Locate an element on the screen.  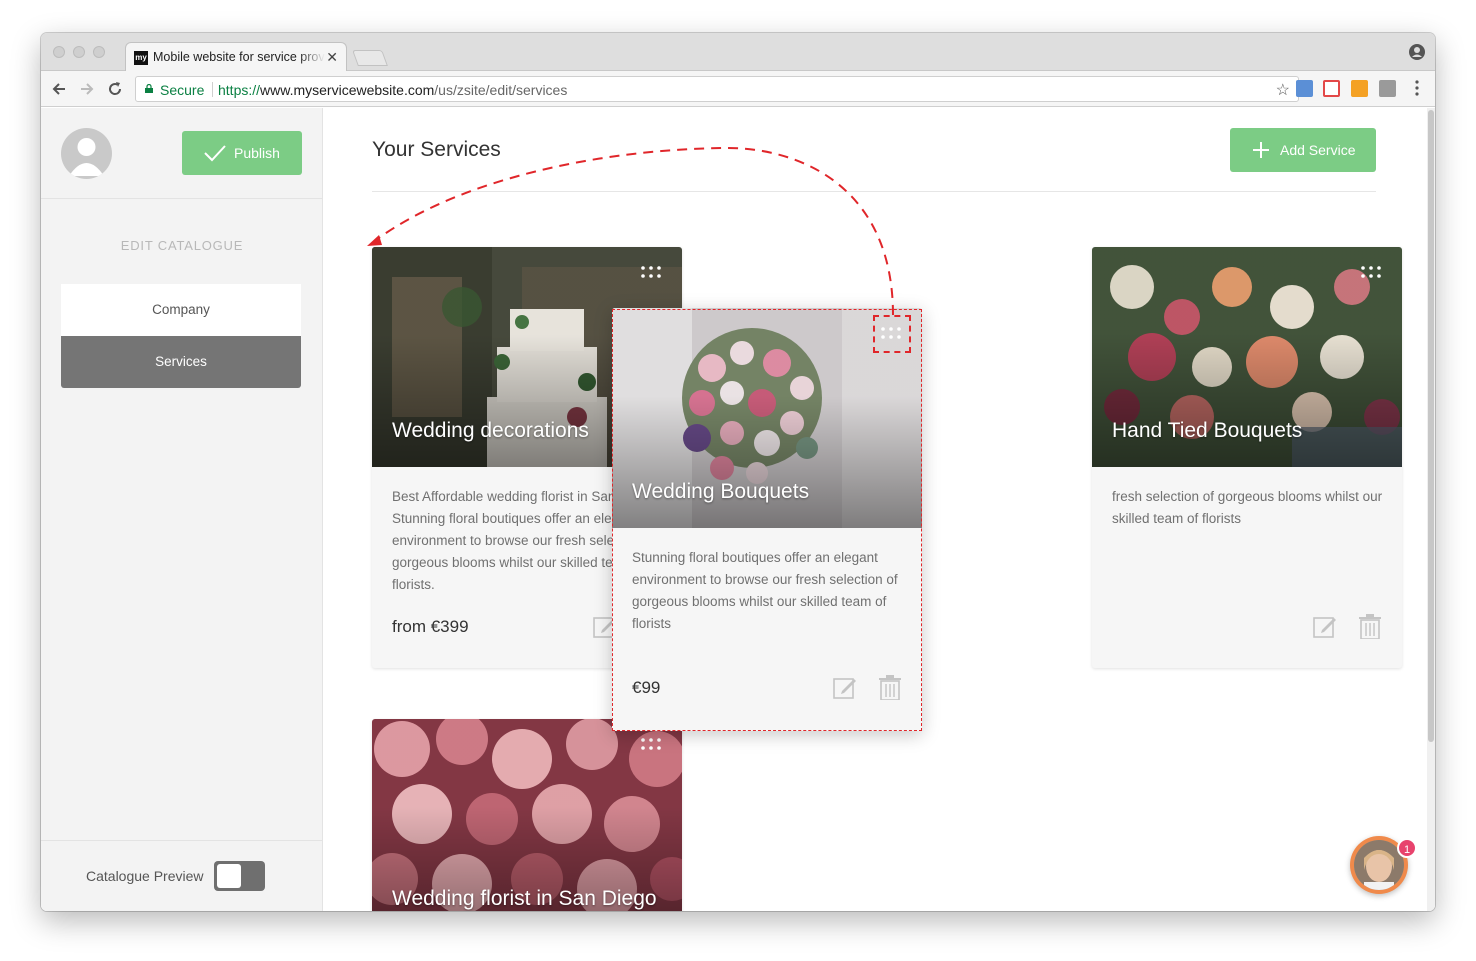
publish-button: Publish is located at coordinates (242, 153).